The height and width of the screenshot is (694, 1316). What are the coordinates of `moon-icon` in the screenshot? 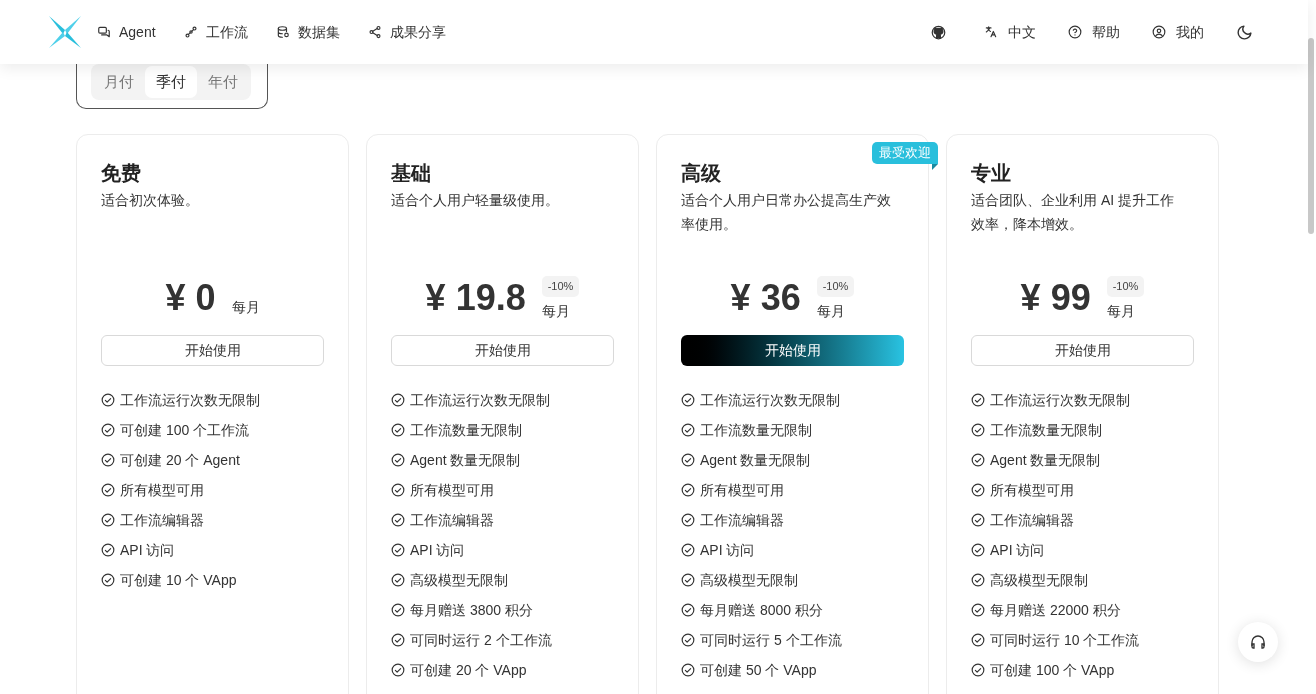 It's located at (1244, 32).